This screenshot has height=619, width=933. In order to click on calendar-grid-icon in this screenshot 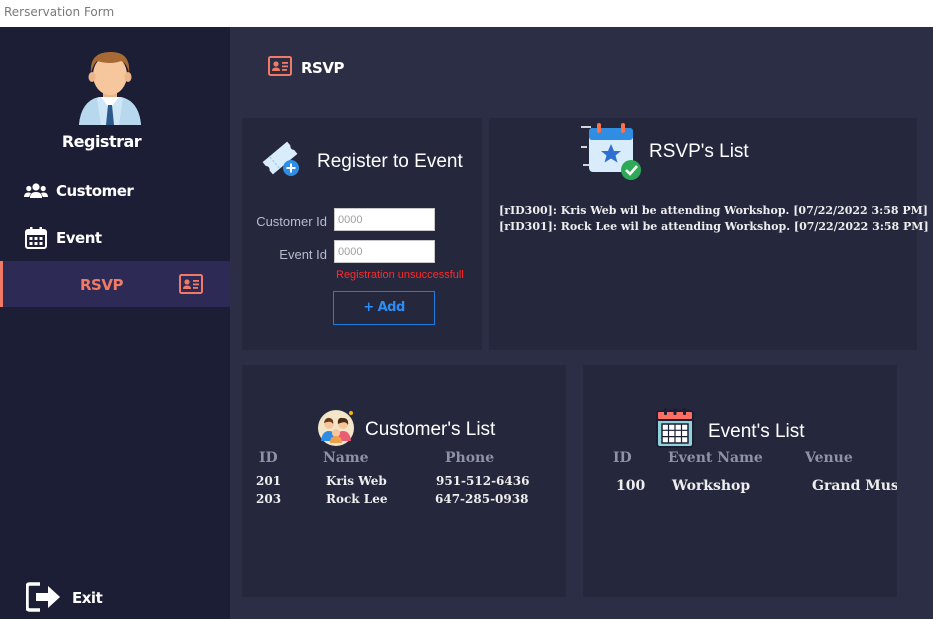, I will do `click(675, 428)`.